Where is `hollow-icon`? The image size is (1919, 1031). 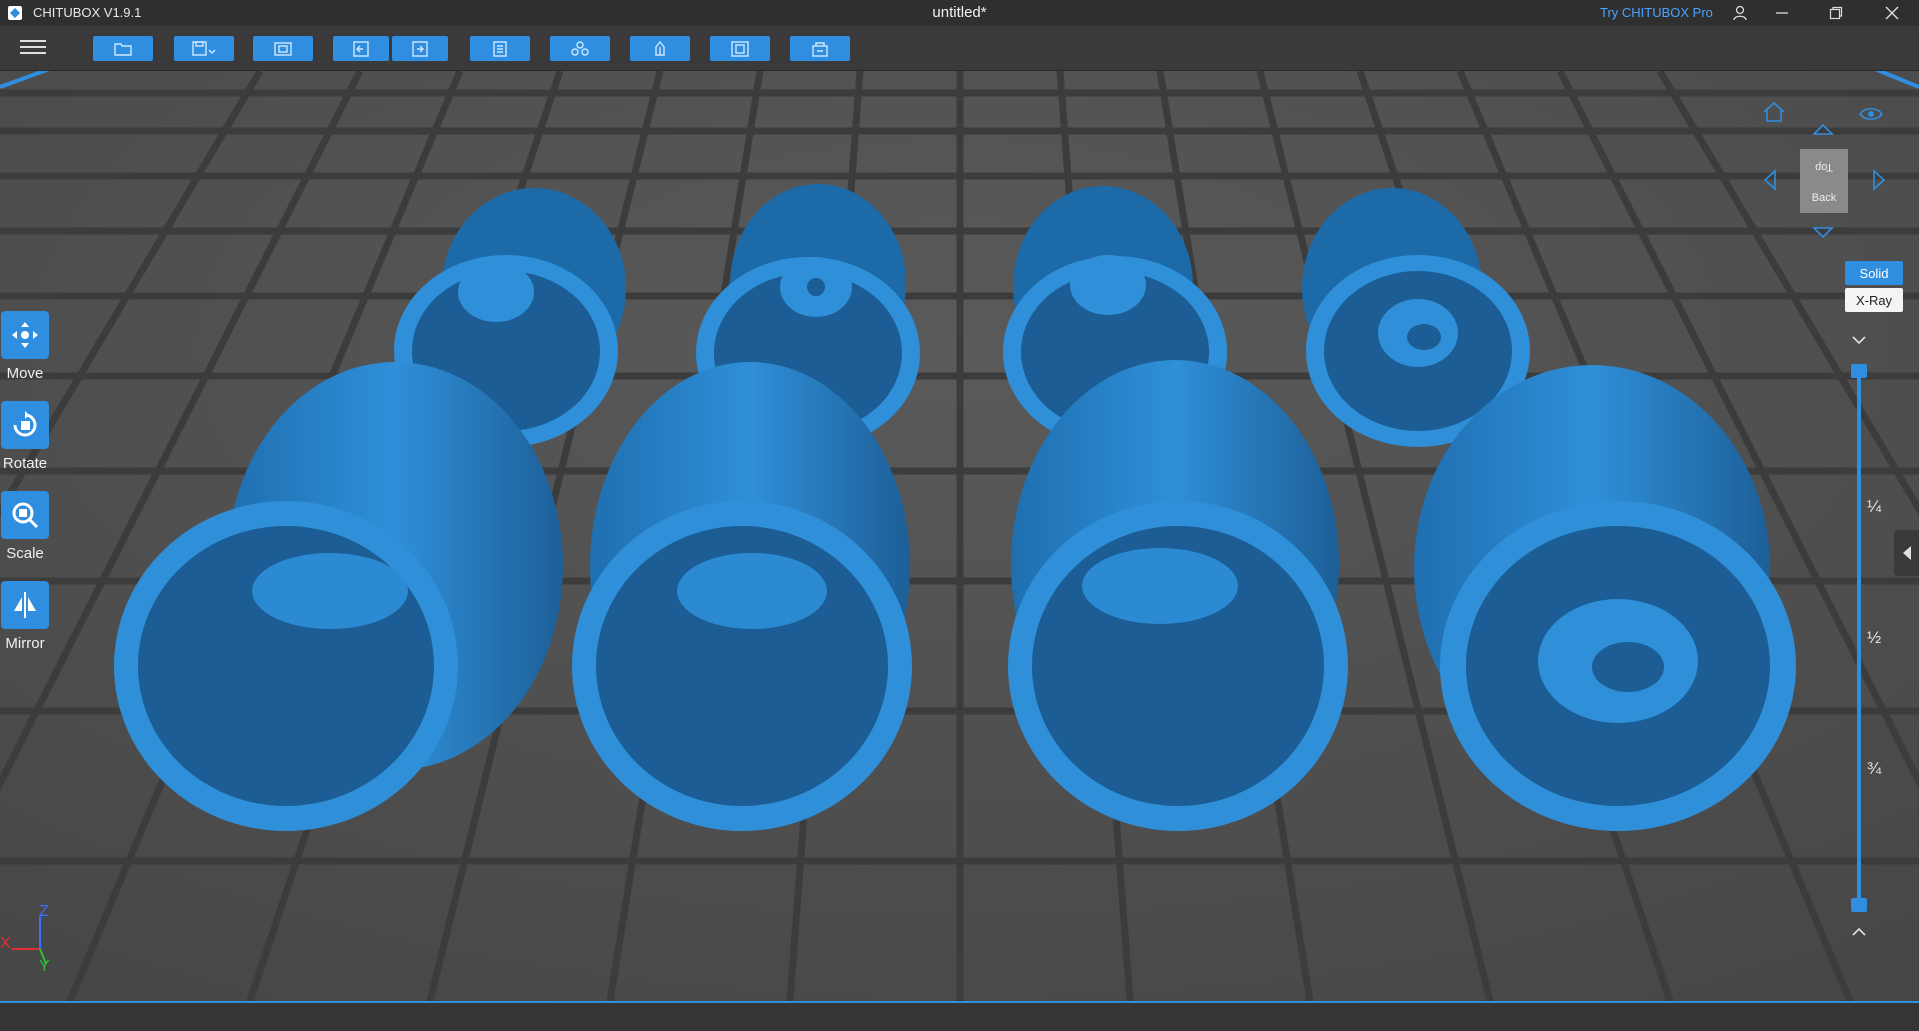 hollow-icon is located at coordinates (740, 48).